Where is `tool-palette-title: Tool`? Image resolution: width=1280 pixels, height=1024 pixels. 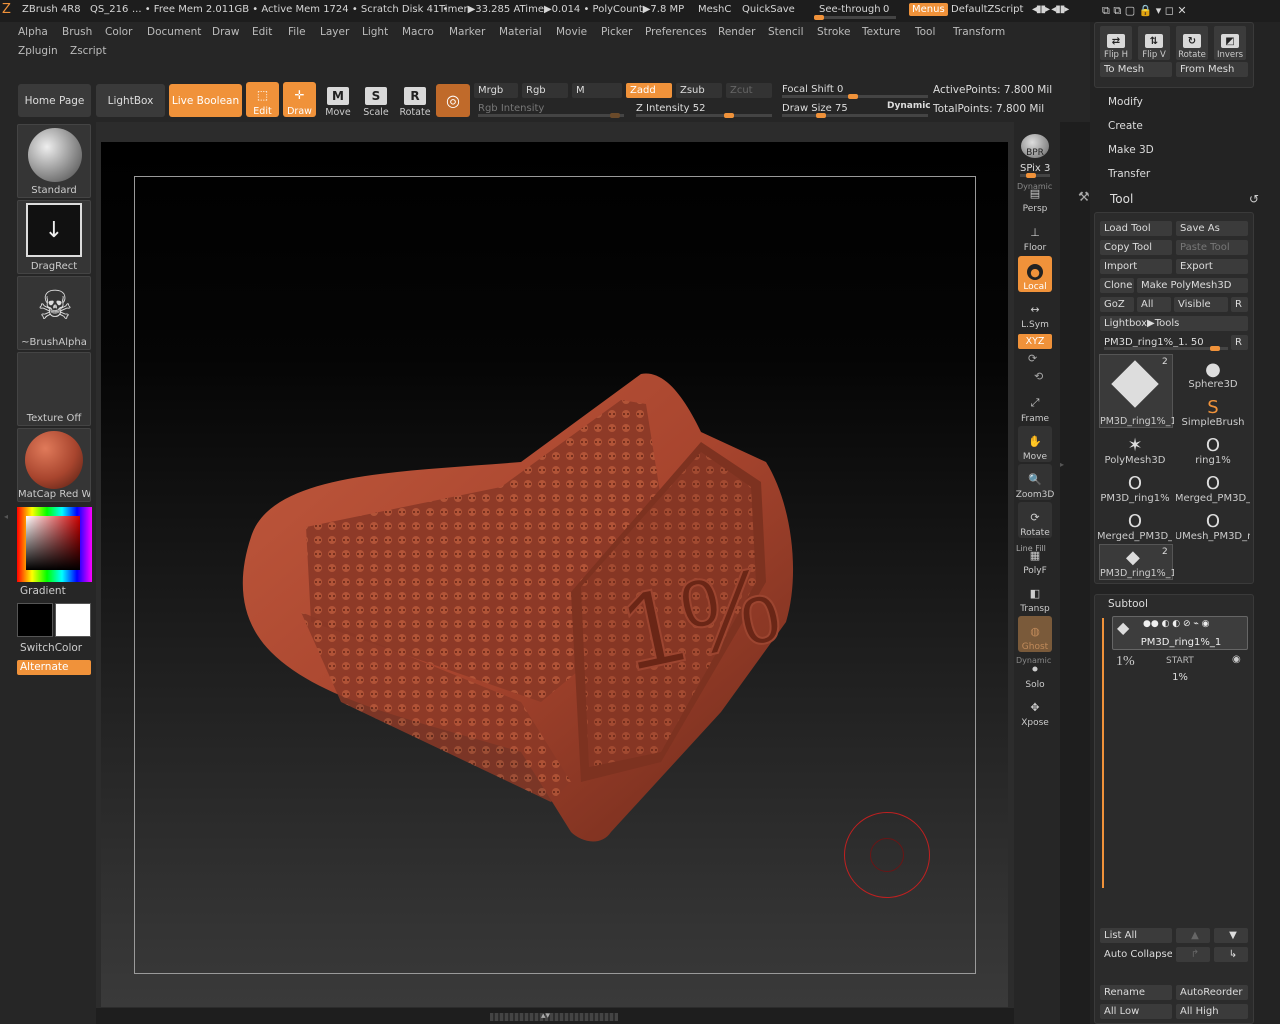
tool-palette-title: Tool is located at coordinates (1121, 199).